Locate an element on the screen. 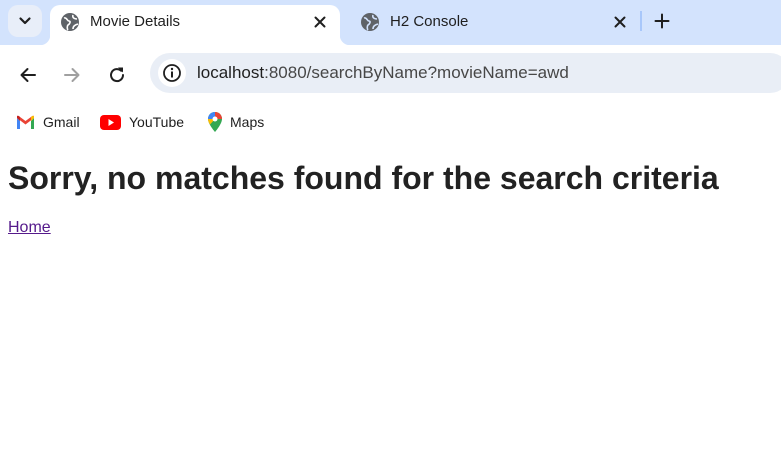  bookmark-gmail: Gmail is located at coordinates (48, 122).